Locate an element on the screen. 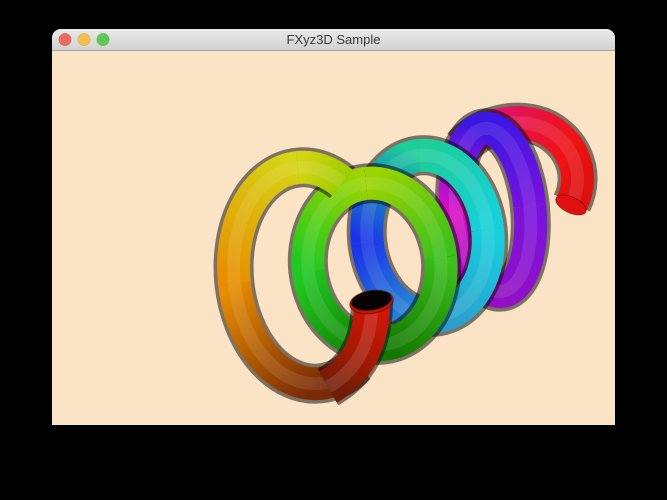 The height and width of the screenshot is (500, 667). title-bar: FXyz3D Sample is located at coordinates (333, 40).